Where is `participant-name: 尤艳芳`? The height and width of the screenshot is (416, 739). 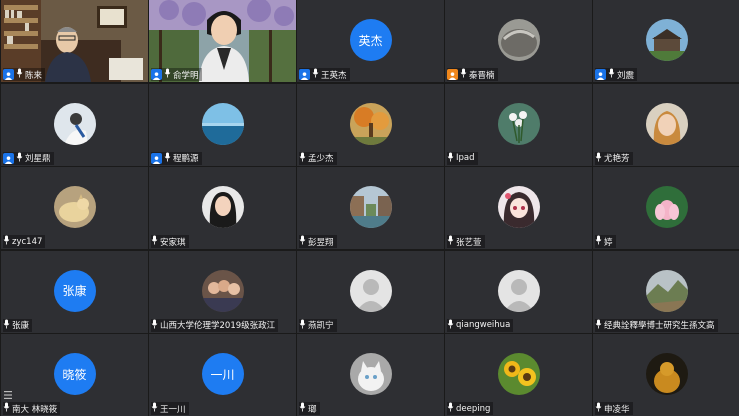 participant-name: 尤艳芳 is located at coordinates (617, 159).